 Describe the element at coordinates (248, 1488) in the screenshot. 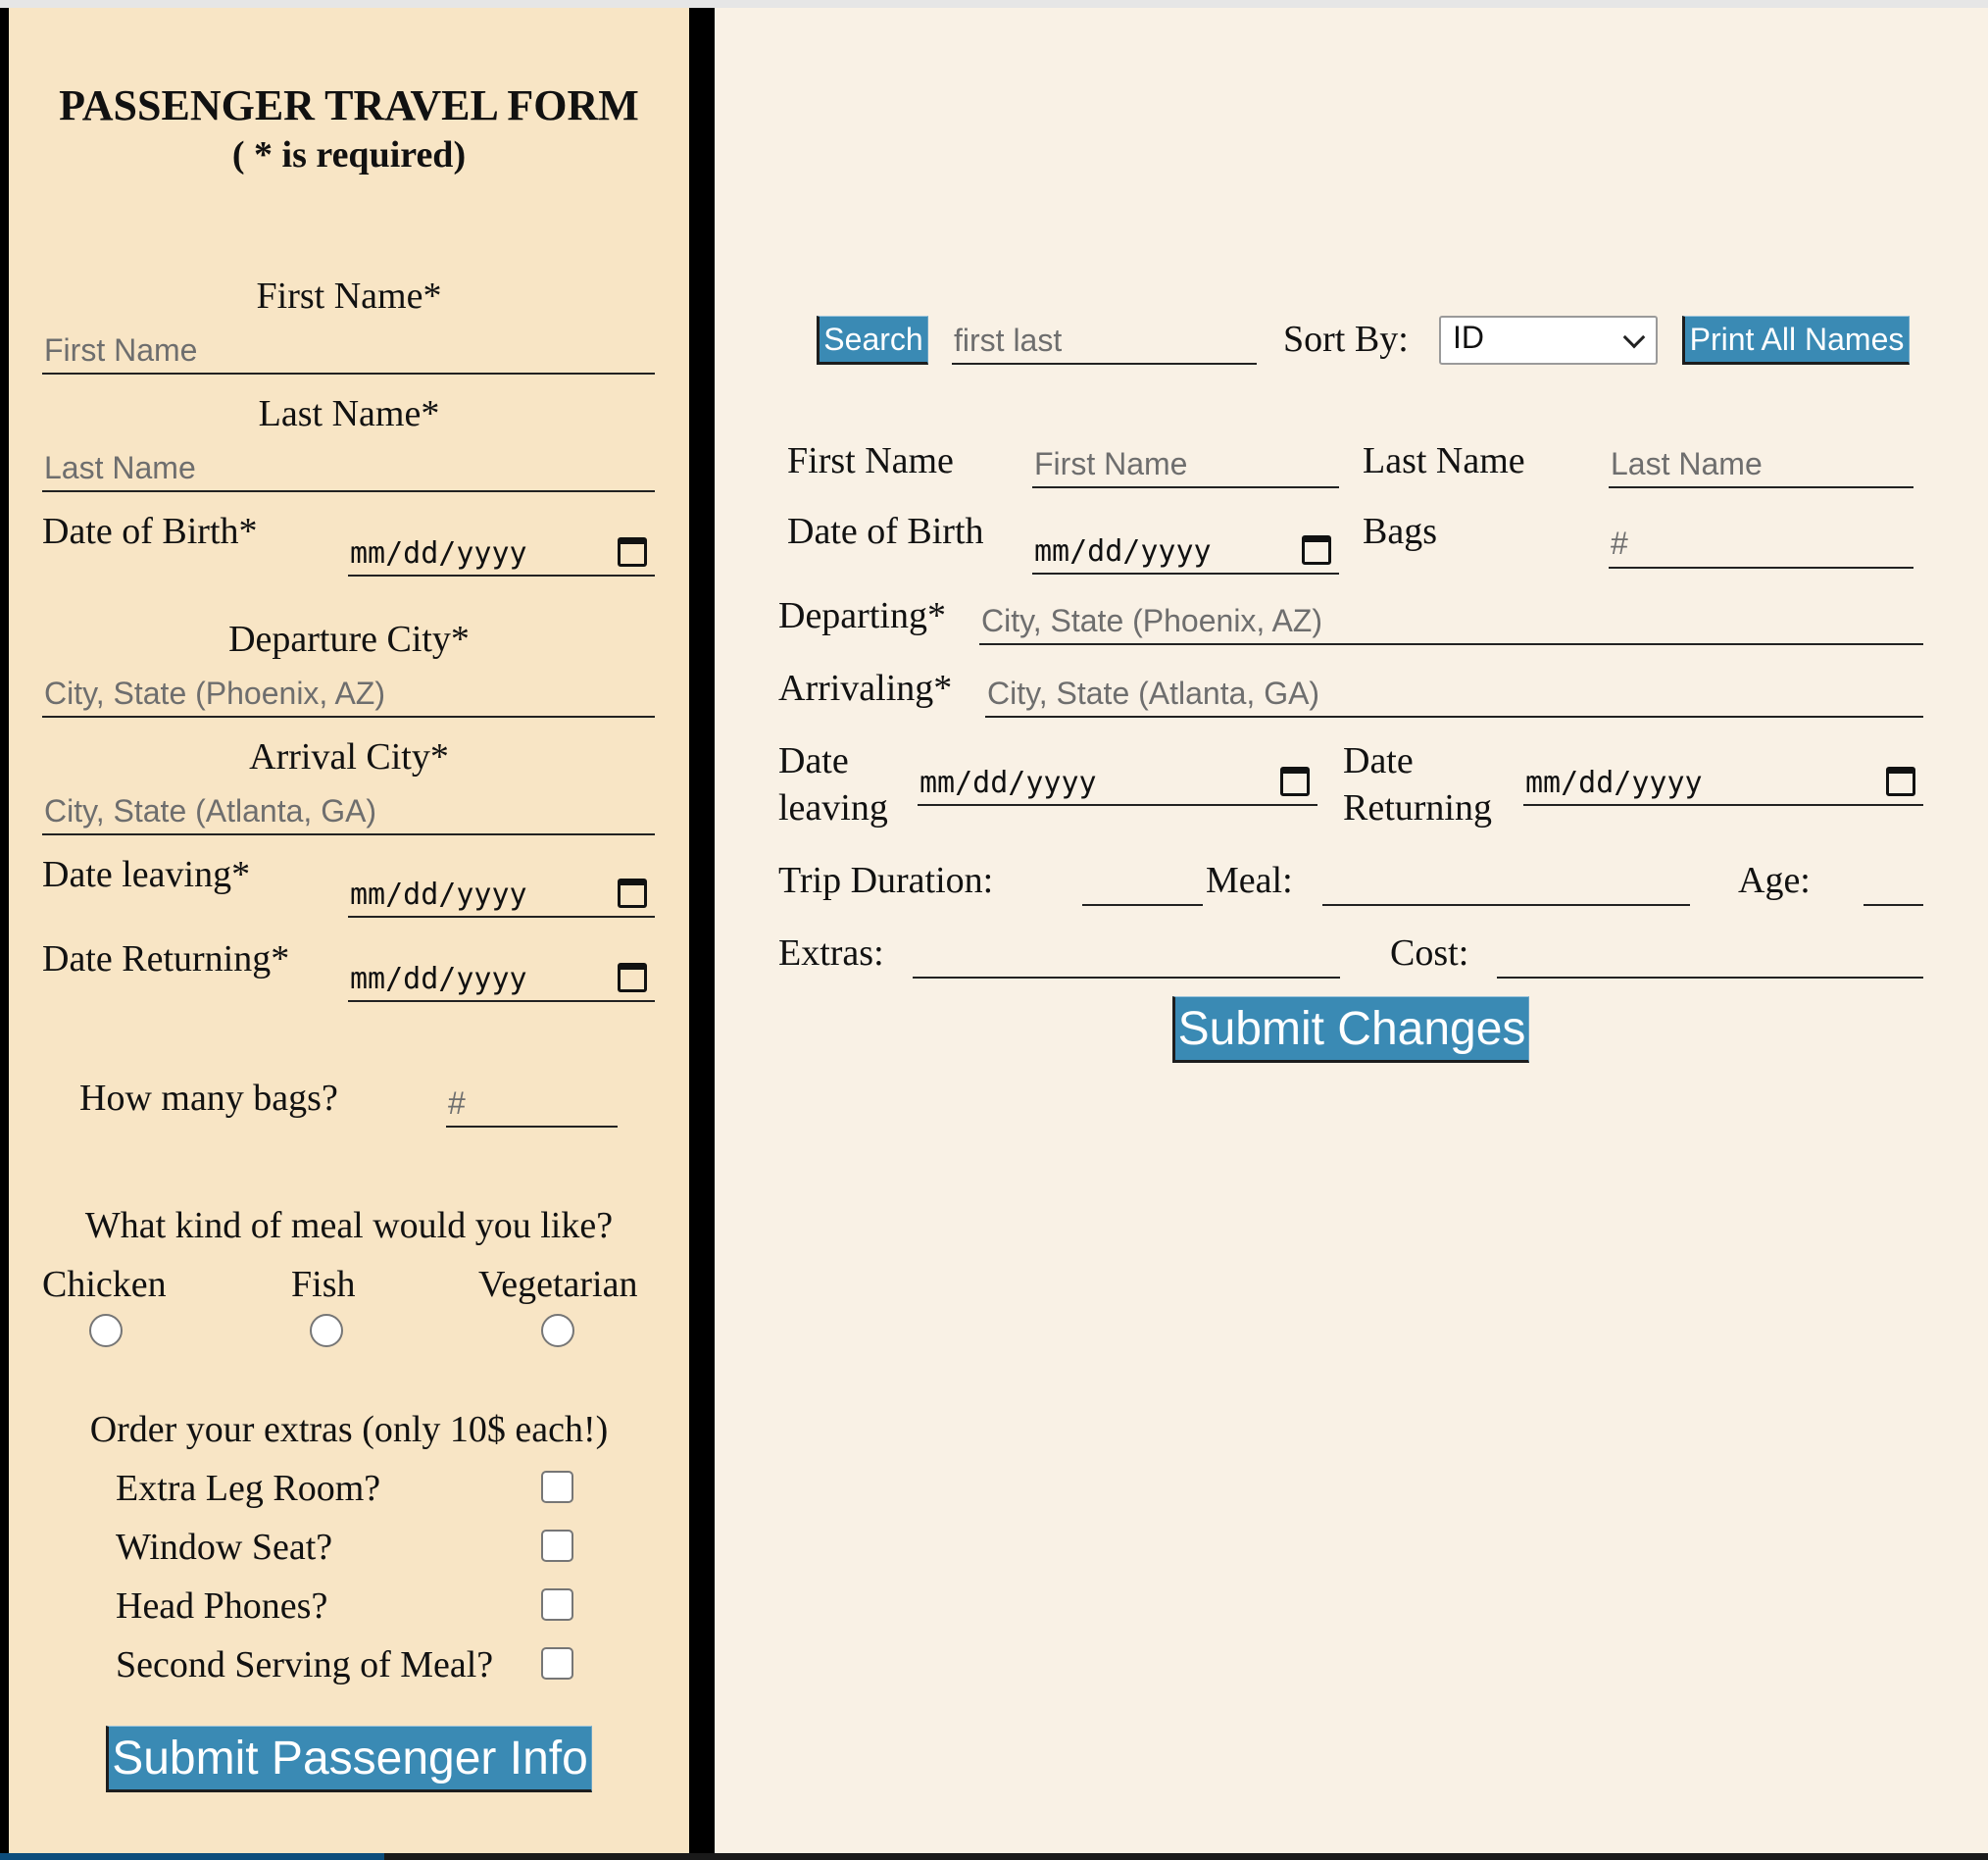

I see `extra-leg-room-label: Extra Leg Room?` at that location.